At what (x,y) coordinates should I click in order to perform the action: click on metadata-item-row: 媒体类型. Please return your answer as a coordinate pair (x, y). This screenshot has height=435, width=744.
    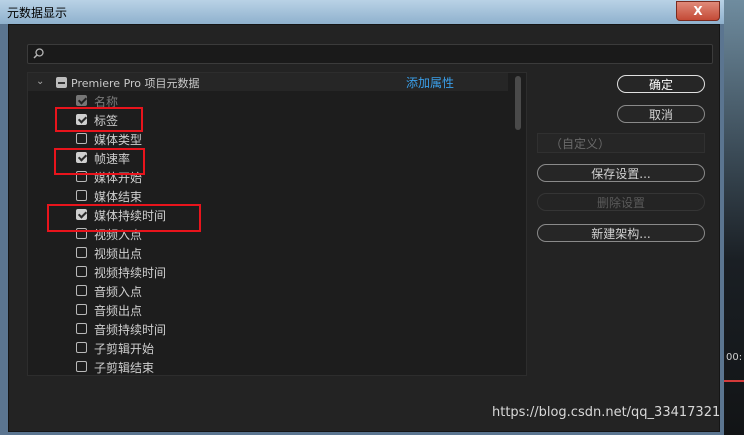
    Looking at the image, I should click on (286, 139).